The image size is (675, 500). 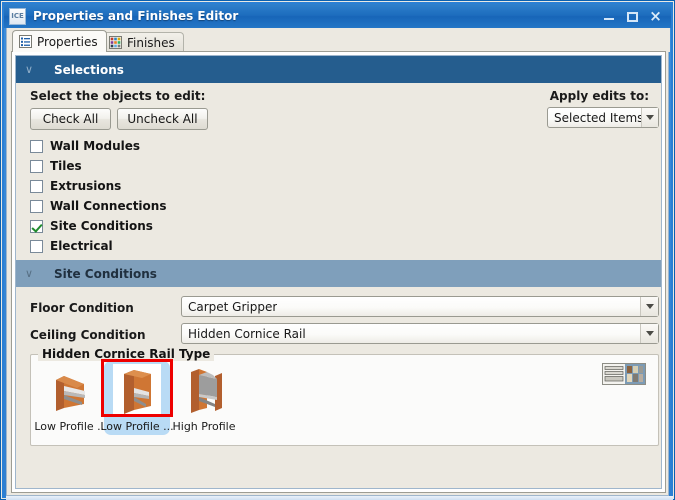 I want to click on close-button: ×, so click(x=655, y=15).